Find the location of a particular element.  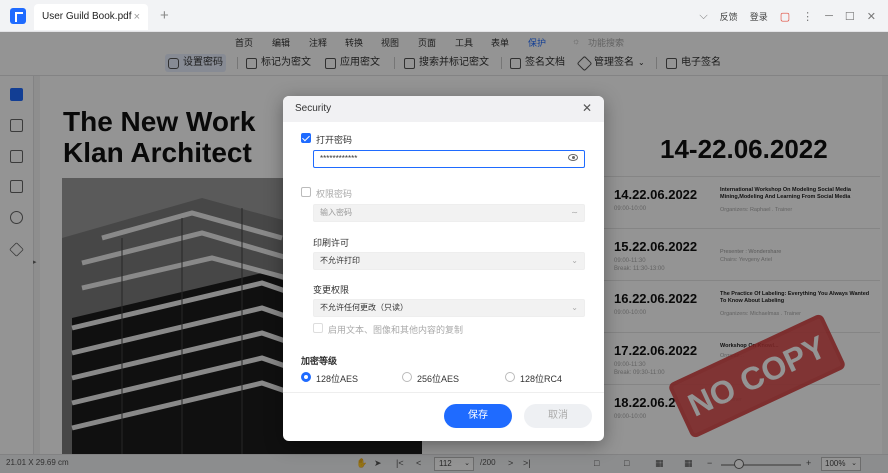

encryption-aes256-radio is located at coordinates (407, 377).